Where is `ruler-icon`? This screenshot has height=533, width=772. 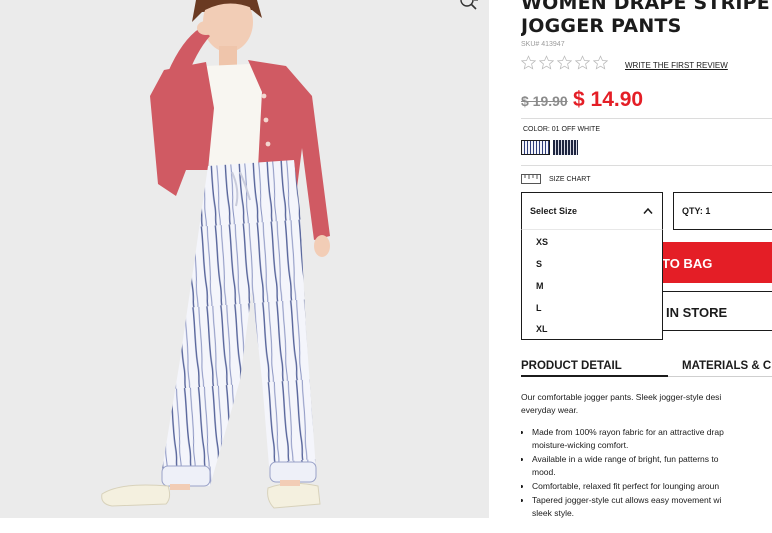 ruler-icon is located at coordinates (531, 179).